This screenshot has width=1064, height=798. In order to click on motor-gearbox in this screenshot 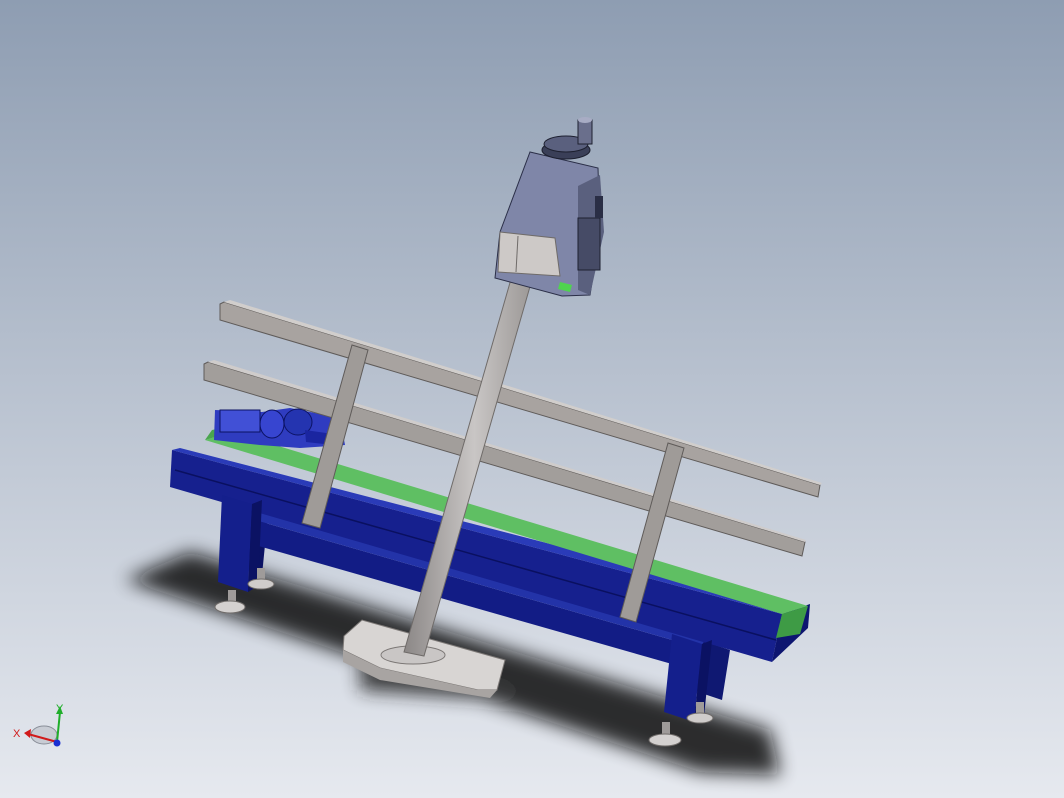, I will do `click(272, 424)`.